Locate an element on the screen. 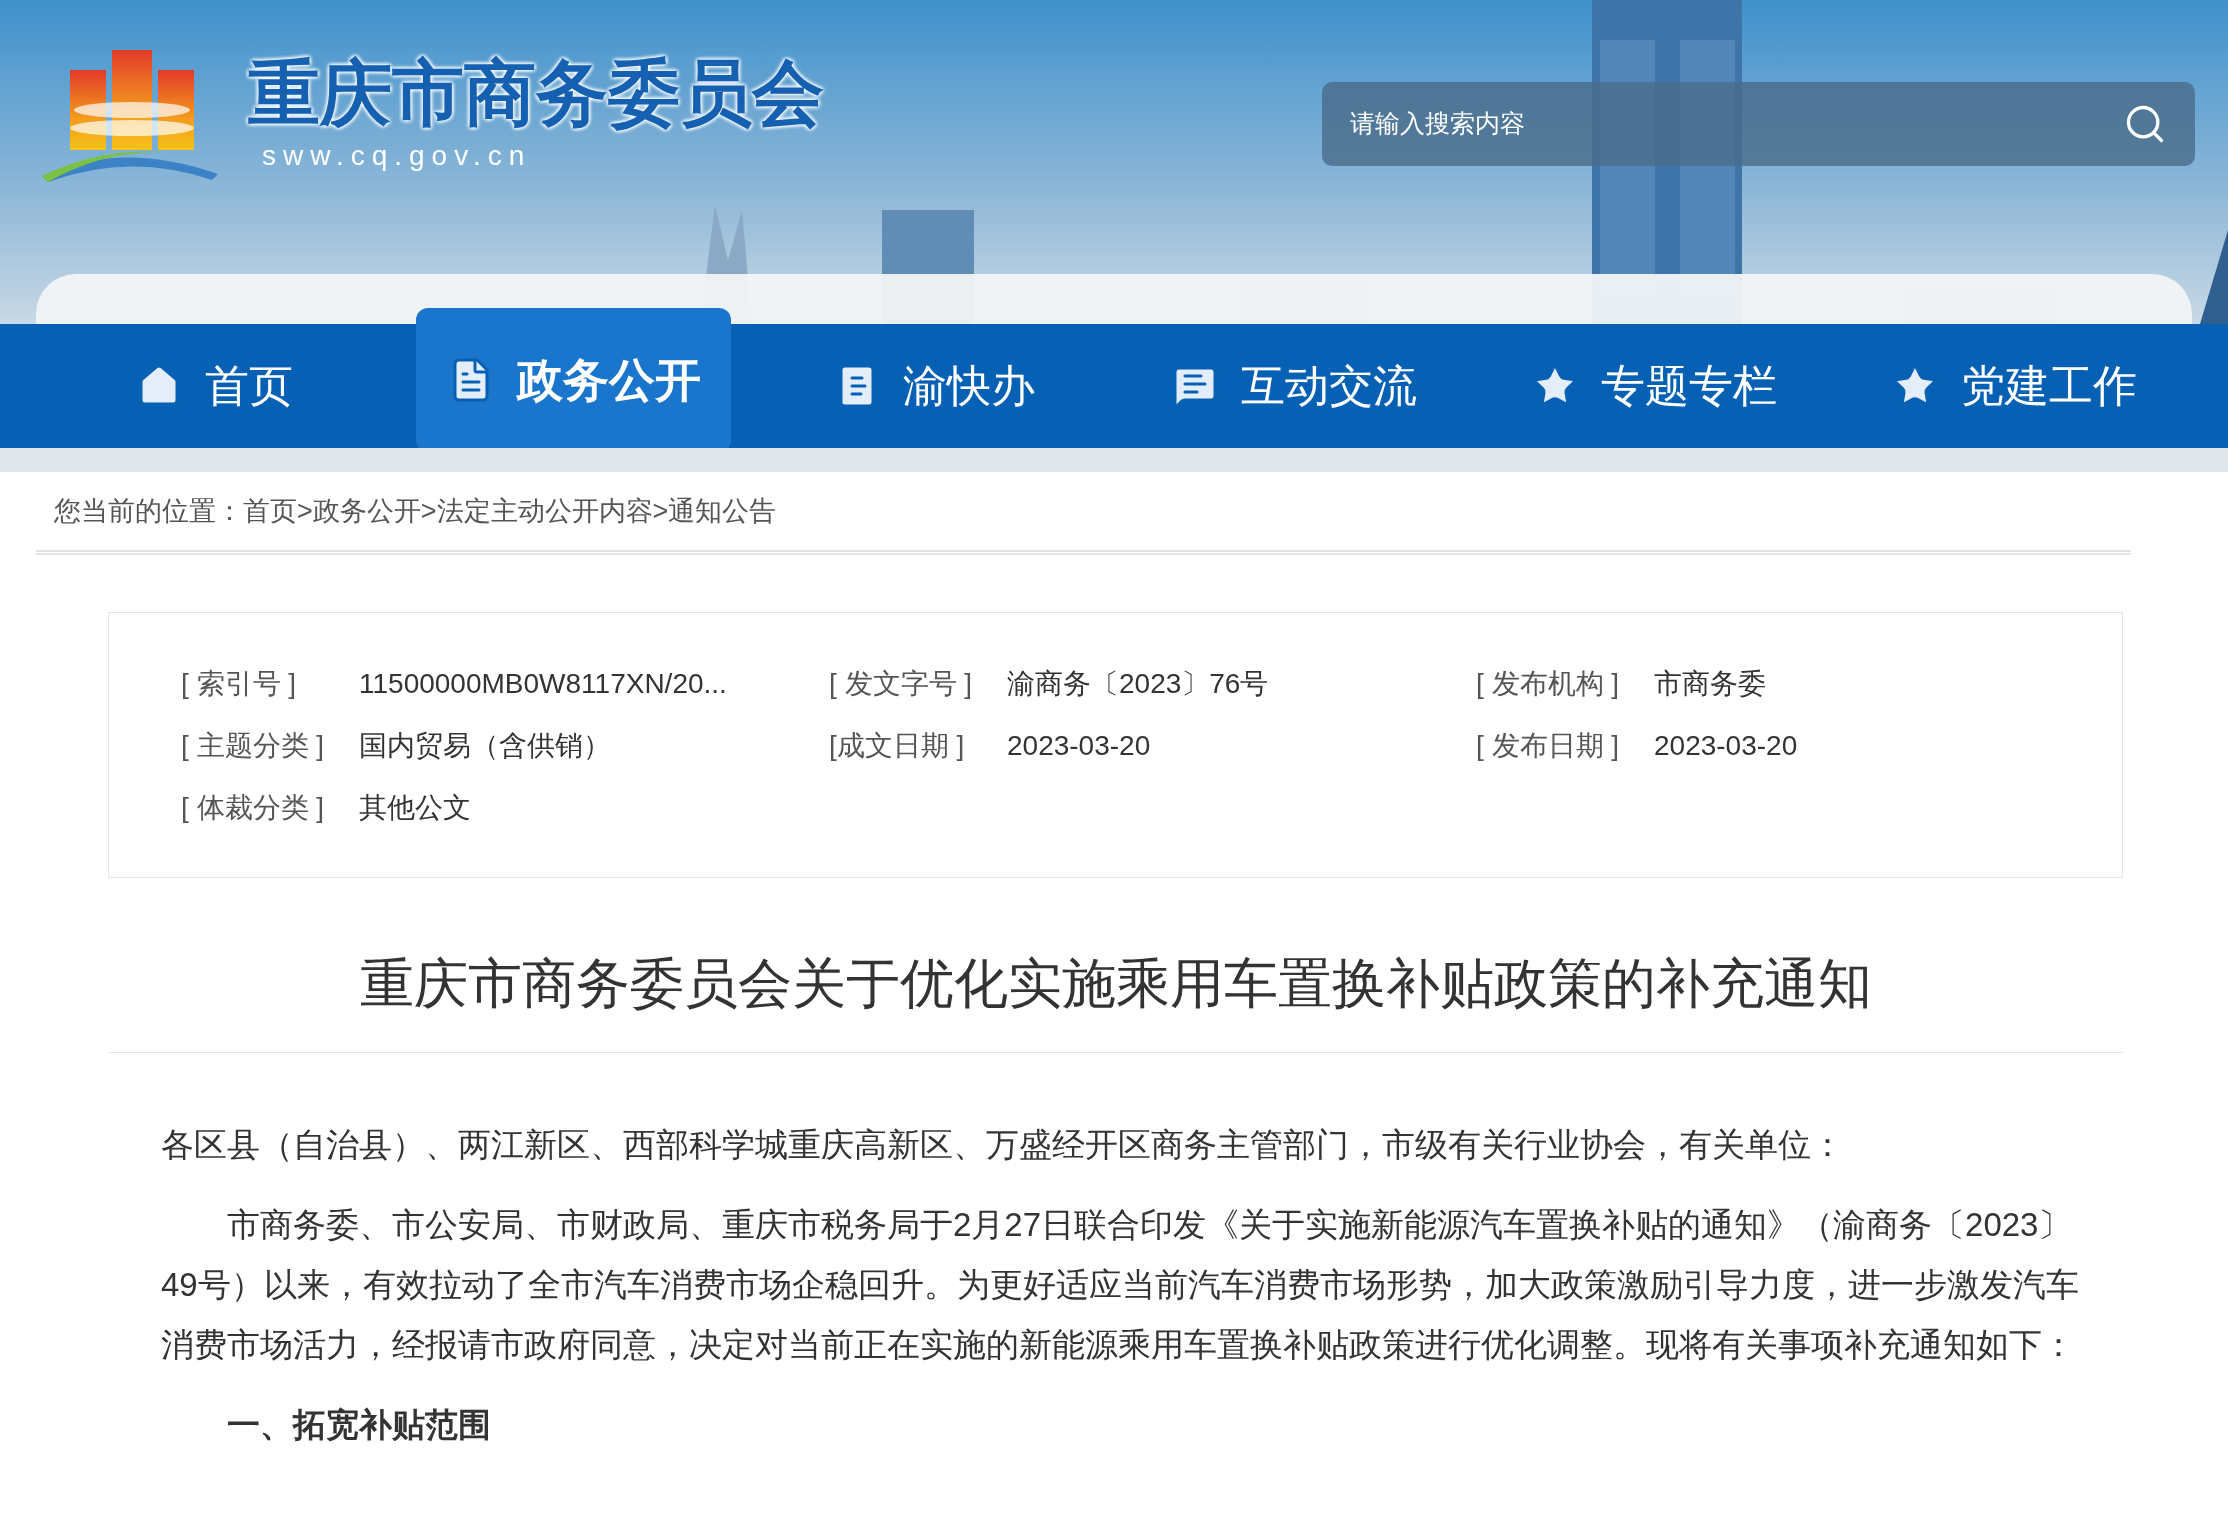  site-title: 重庆市商务委员会 is located at coordinates (536, 93).